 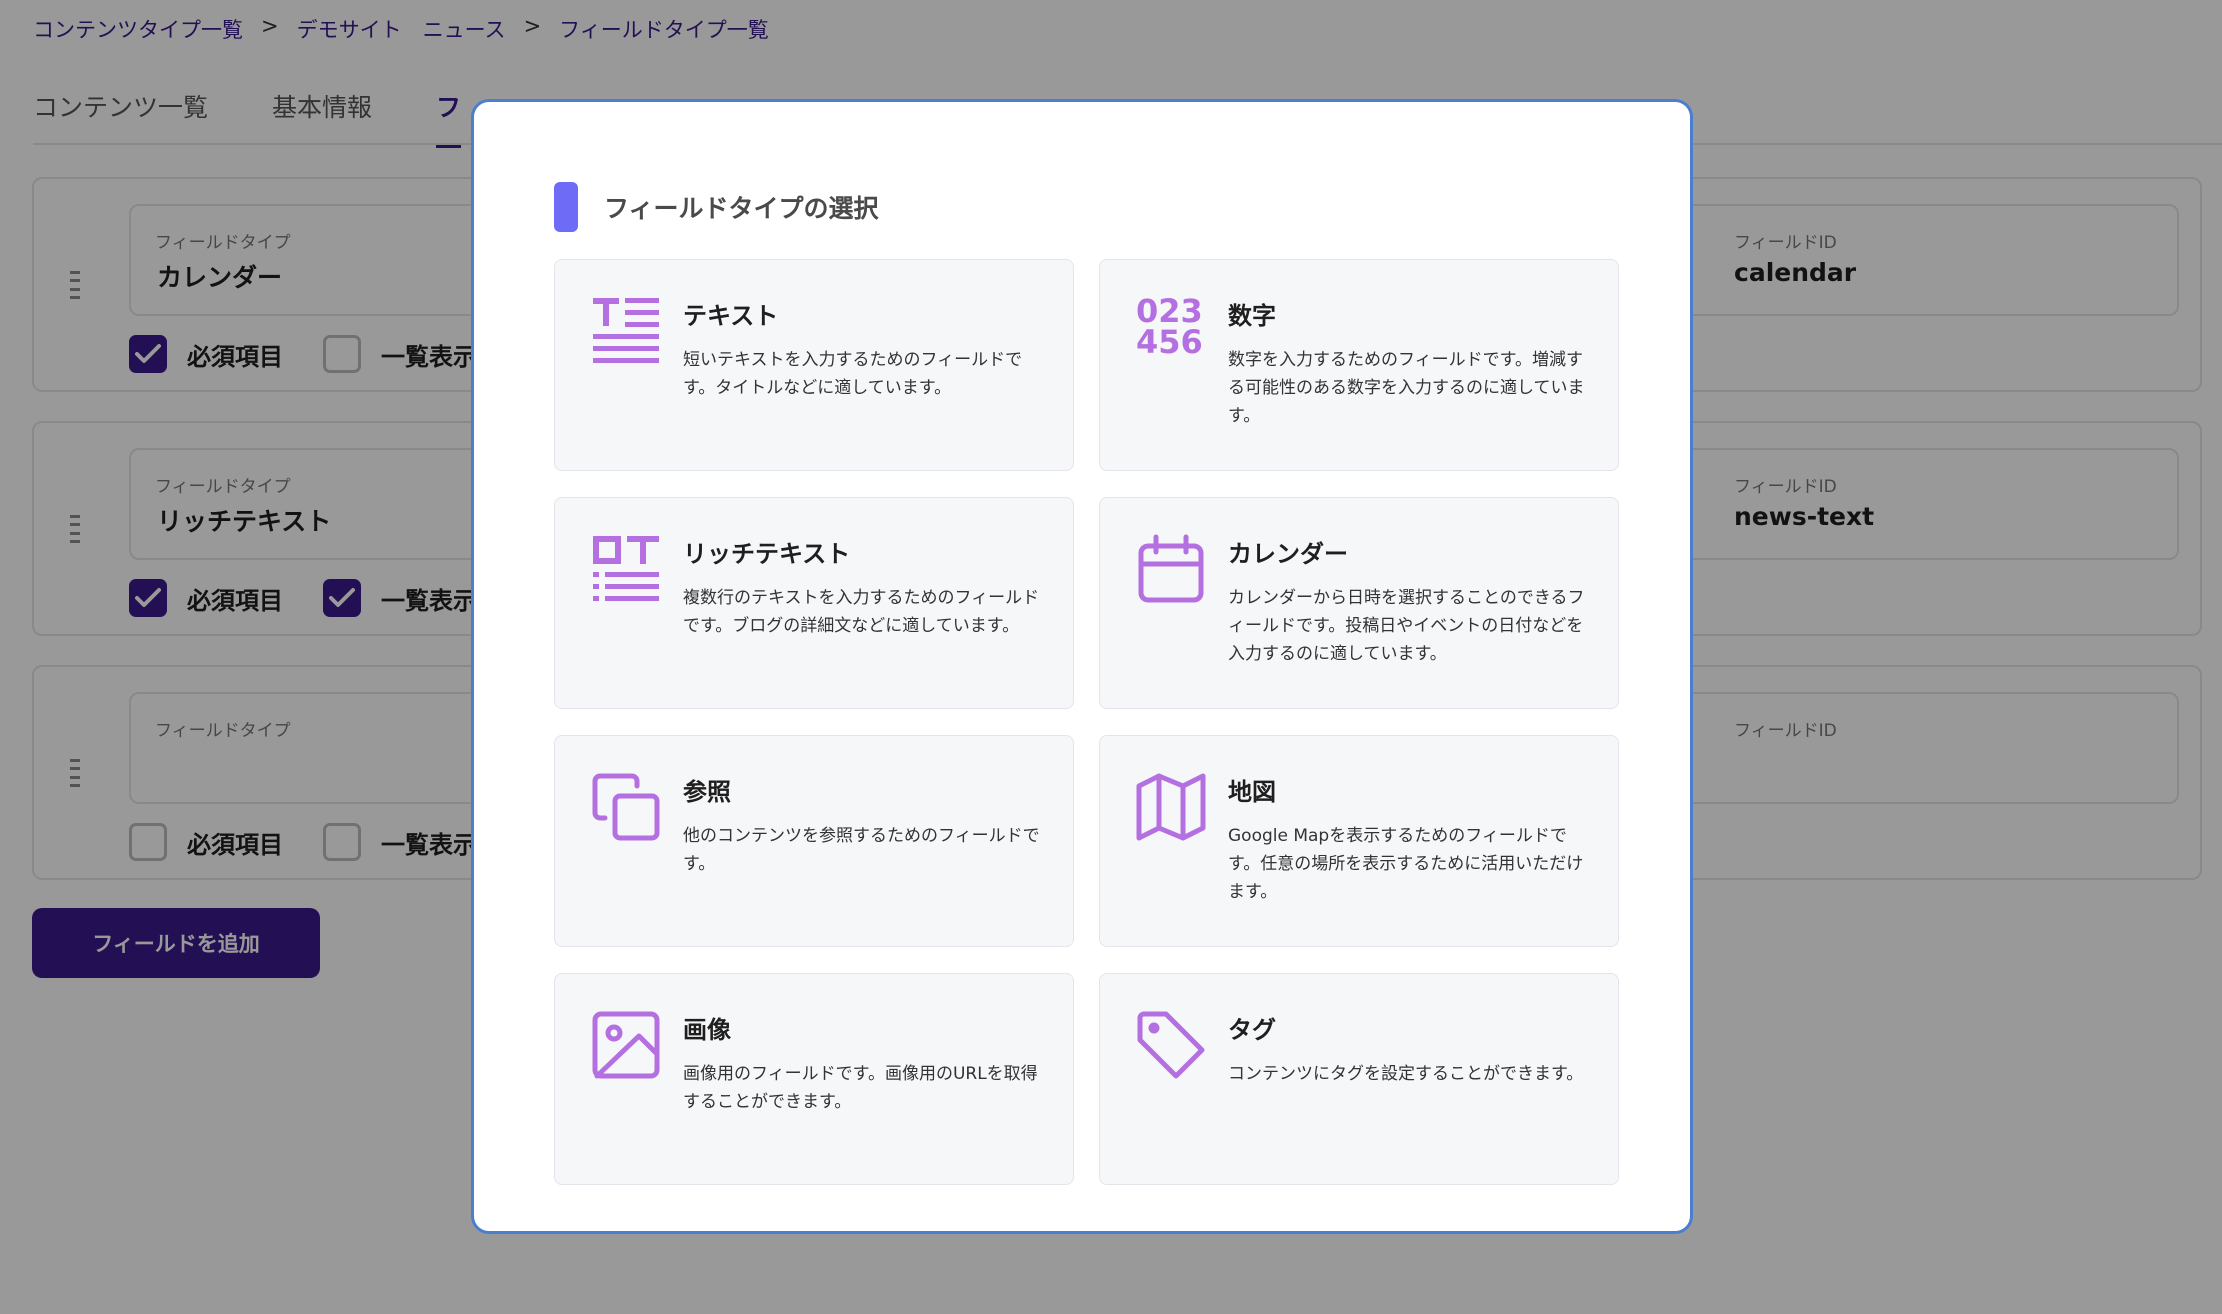 I want to click on option-name: タグ, so click(x=1252, y=1030).